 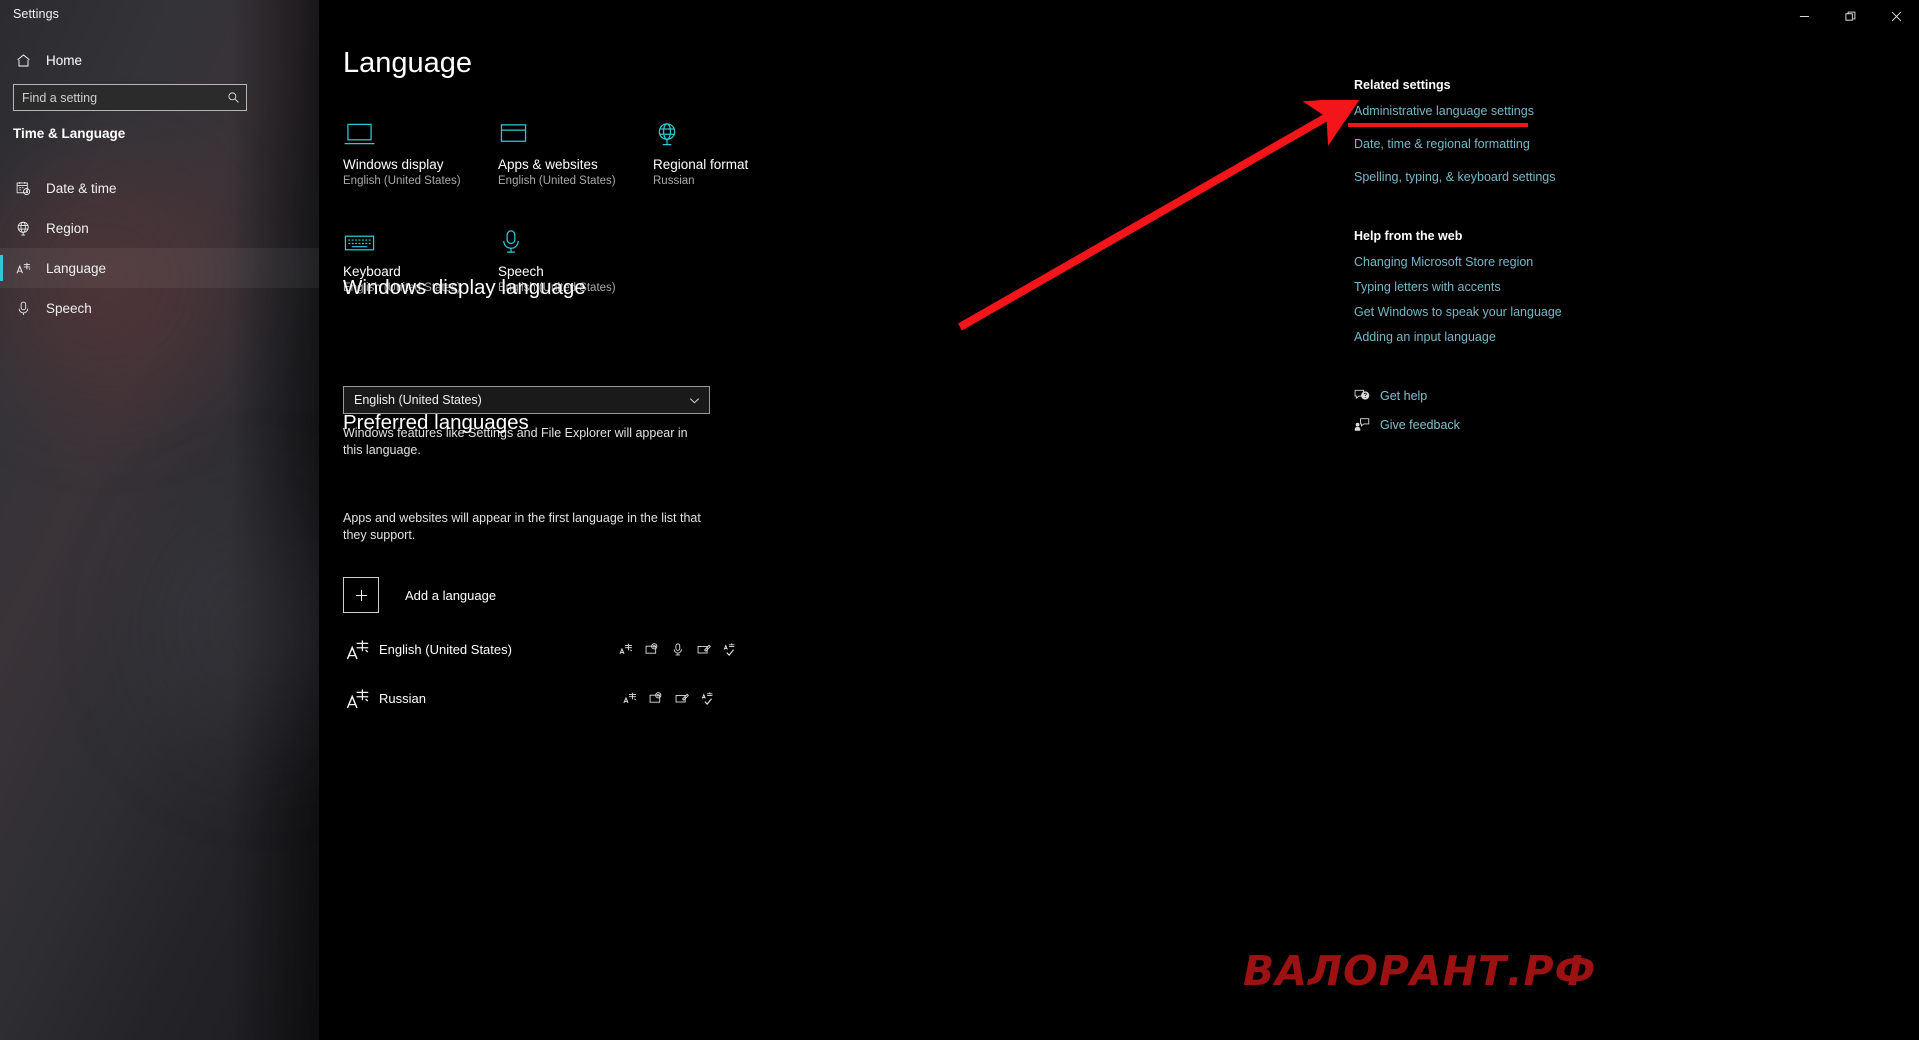 I want to click on window-controls, so click(x=1850, y=16).